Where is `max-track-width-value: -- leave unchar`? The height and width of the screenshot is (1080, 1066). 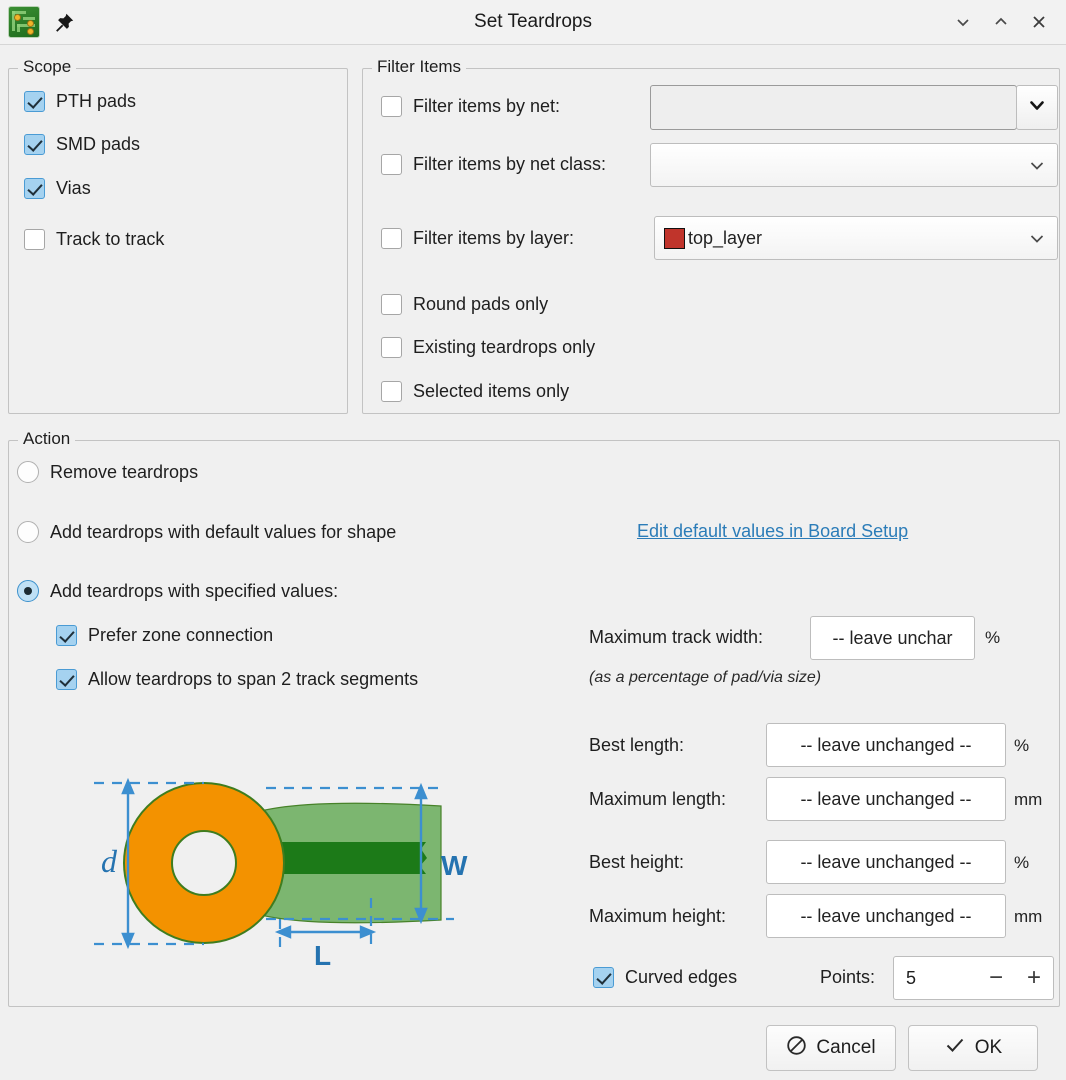 max-track-width-value: -- leave unchar is located at coordinates (892, 637).